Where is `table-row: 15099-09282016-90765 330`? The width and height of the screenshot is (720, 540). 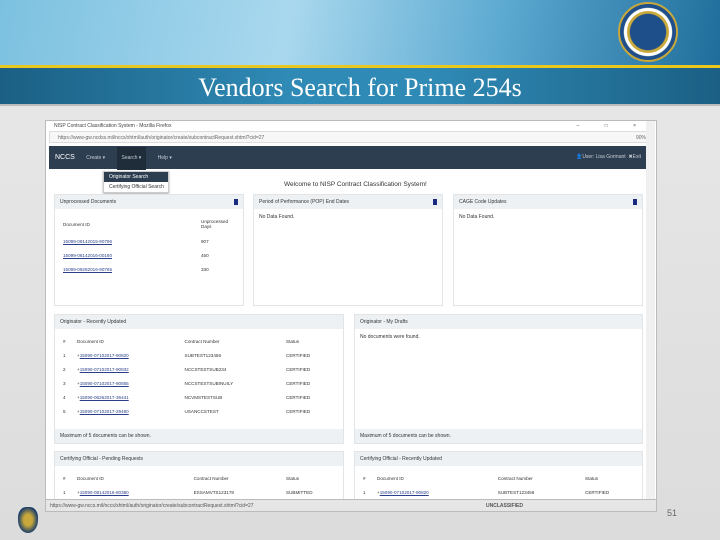 table-row: 15099-09282016-90765 330 is located at coordinates (149, 269).